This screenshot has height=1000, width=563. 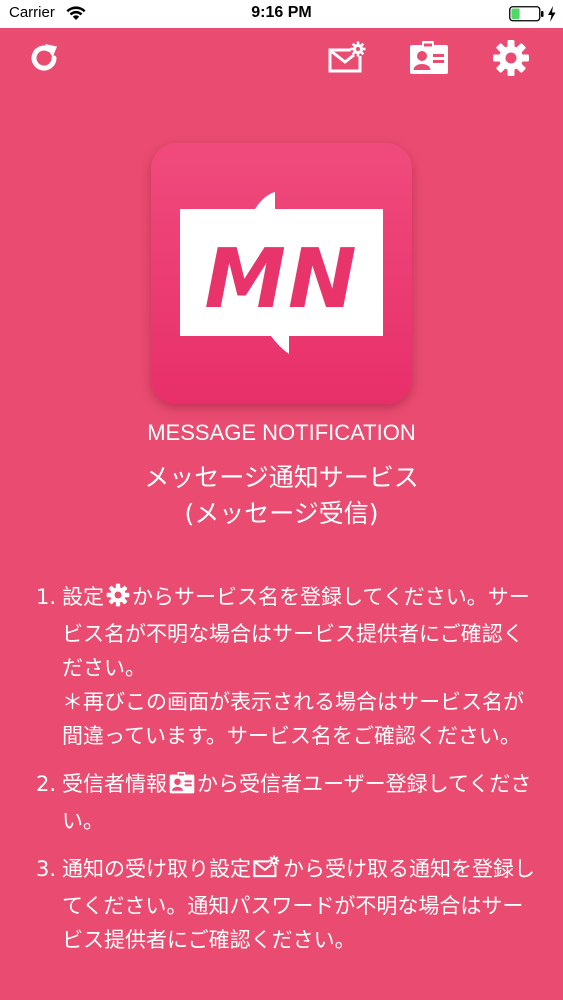 What do you see at coordinates (281, 279) in the screenshot?
I see `logo-mn-text: MN` at bounding box center [281, 279].